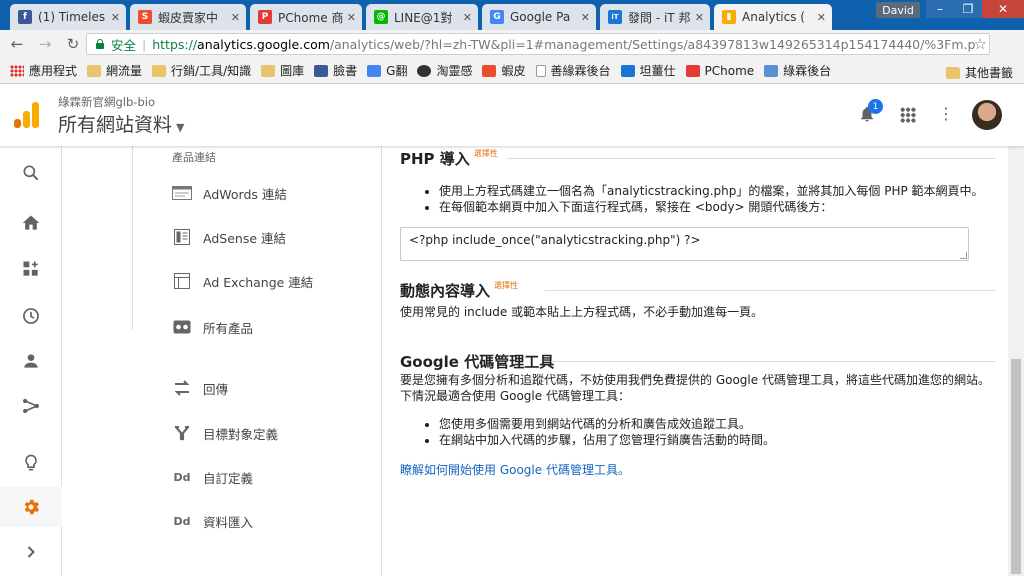  What do you see at coordinates (898, 10) in the screenshot?
I see `browser-profile-button: David` at bounding box center [898, 10].